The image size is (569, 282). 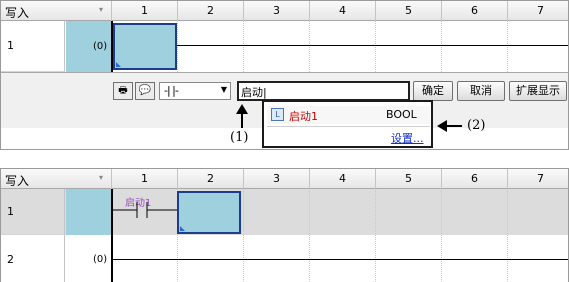 What do you see at coordinates (123, 91) in the screenshot?
I see `print-icon: 🖶` at bounding box center [123, 91].